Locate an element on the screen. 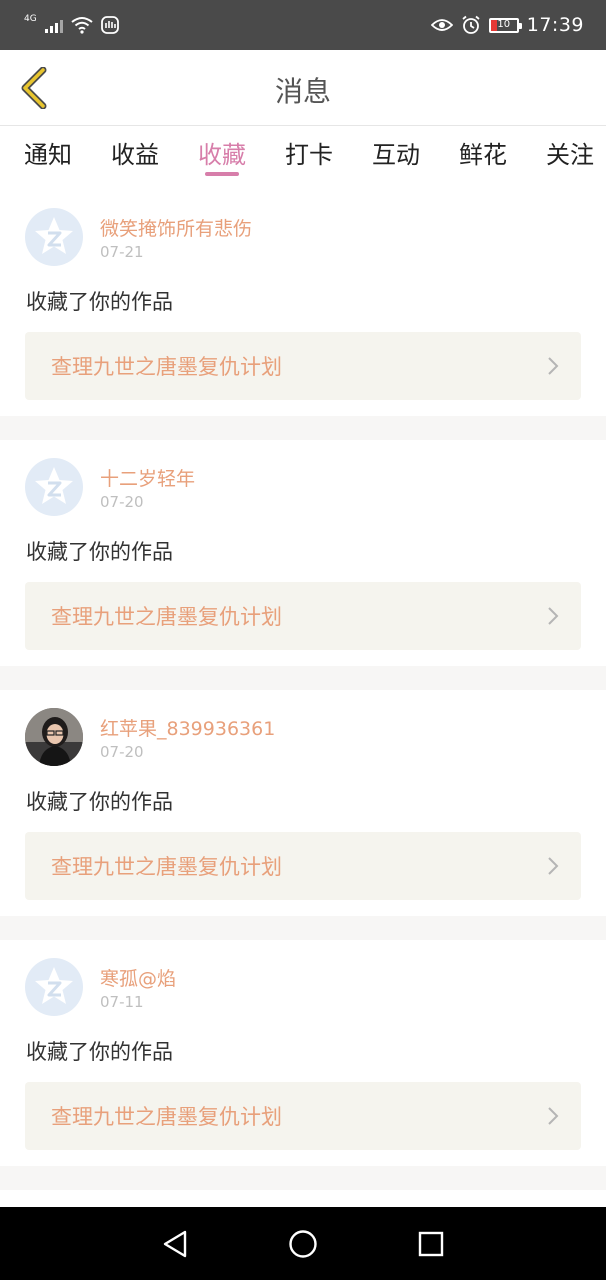 The height and width of the screenshot is (1280, 606). battery-icon: 10 is located at coordinates (505, 25).